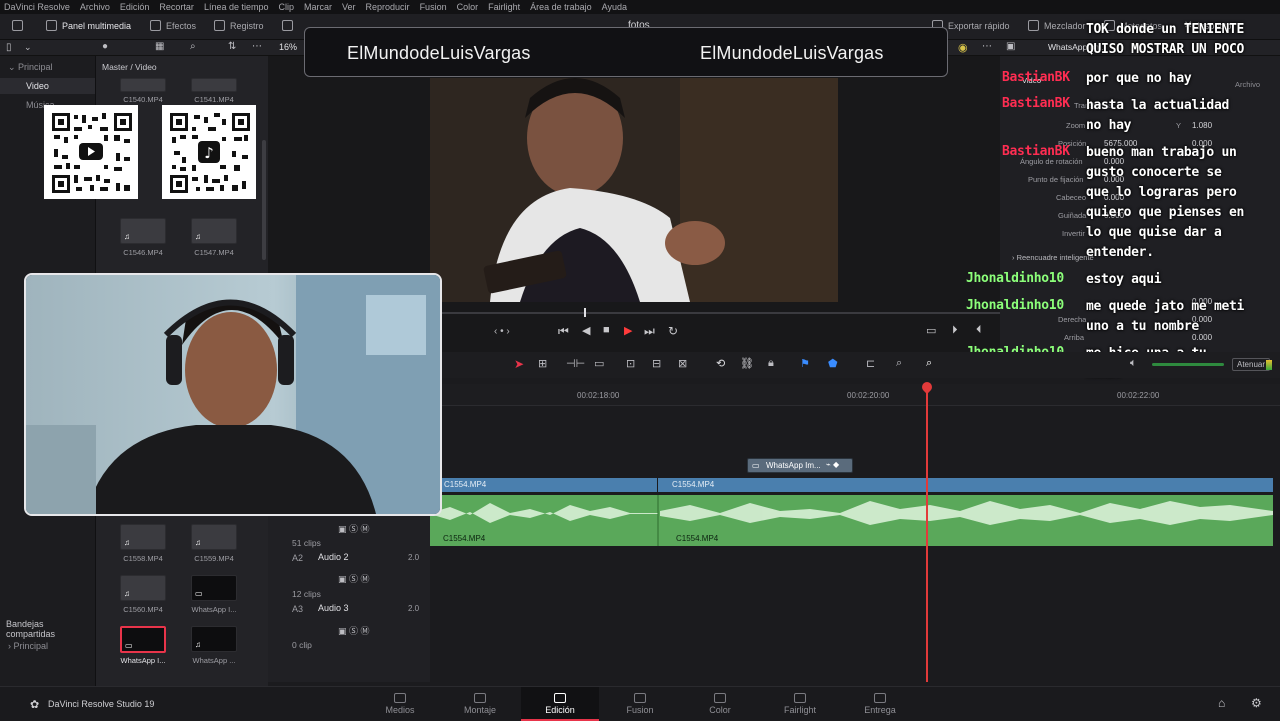 This screenshot has width=1280, height=721. Describe the element at coordinates (105, 46) in the screenshot. I see `thumb-size-slider: ●` at that location.